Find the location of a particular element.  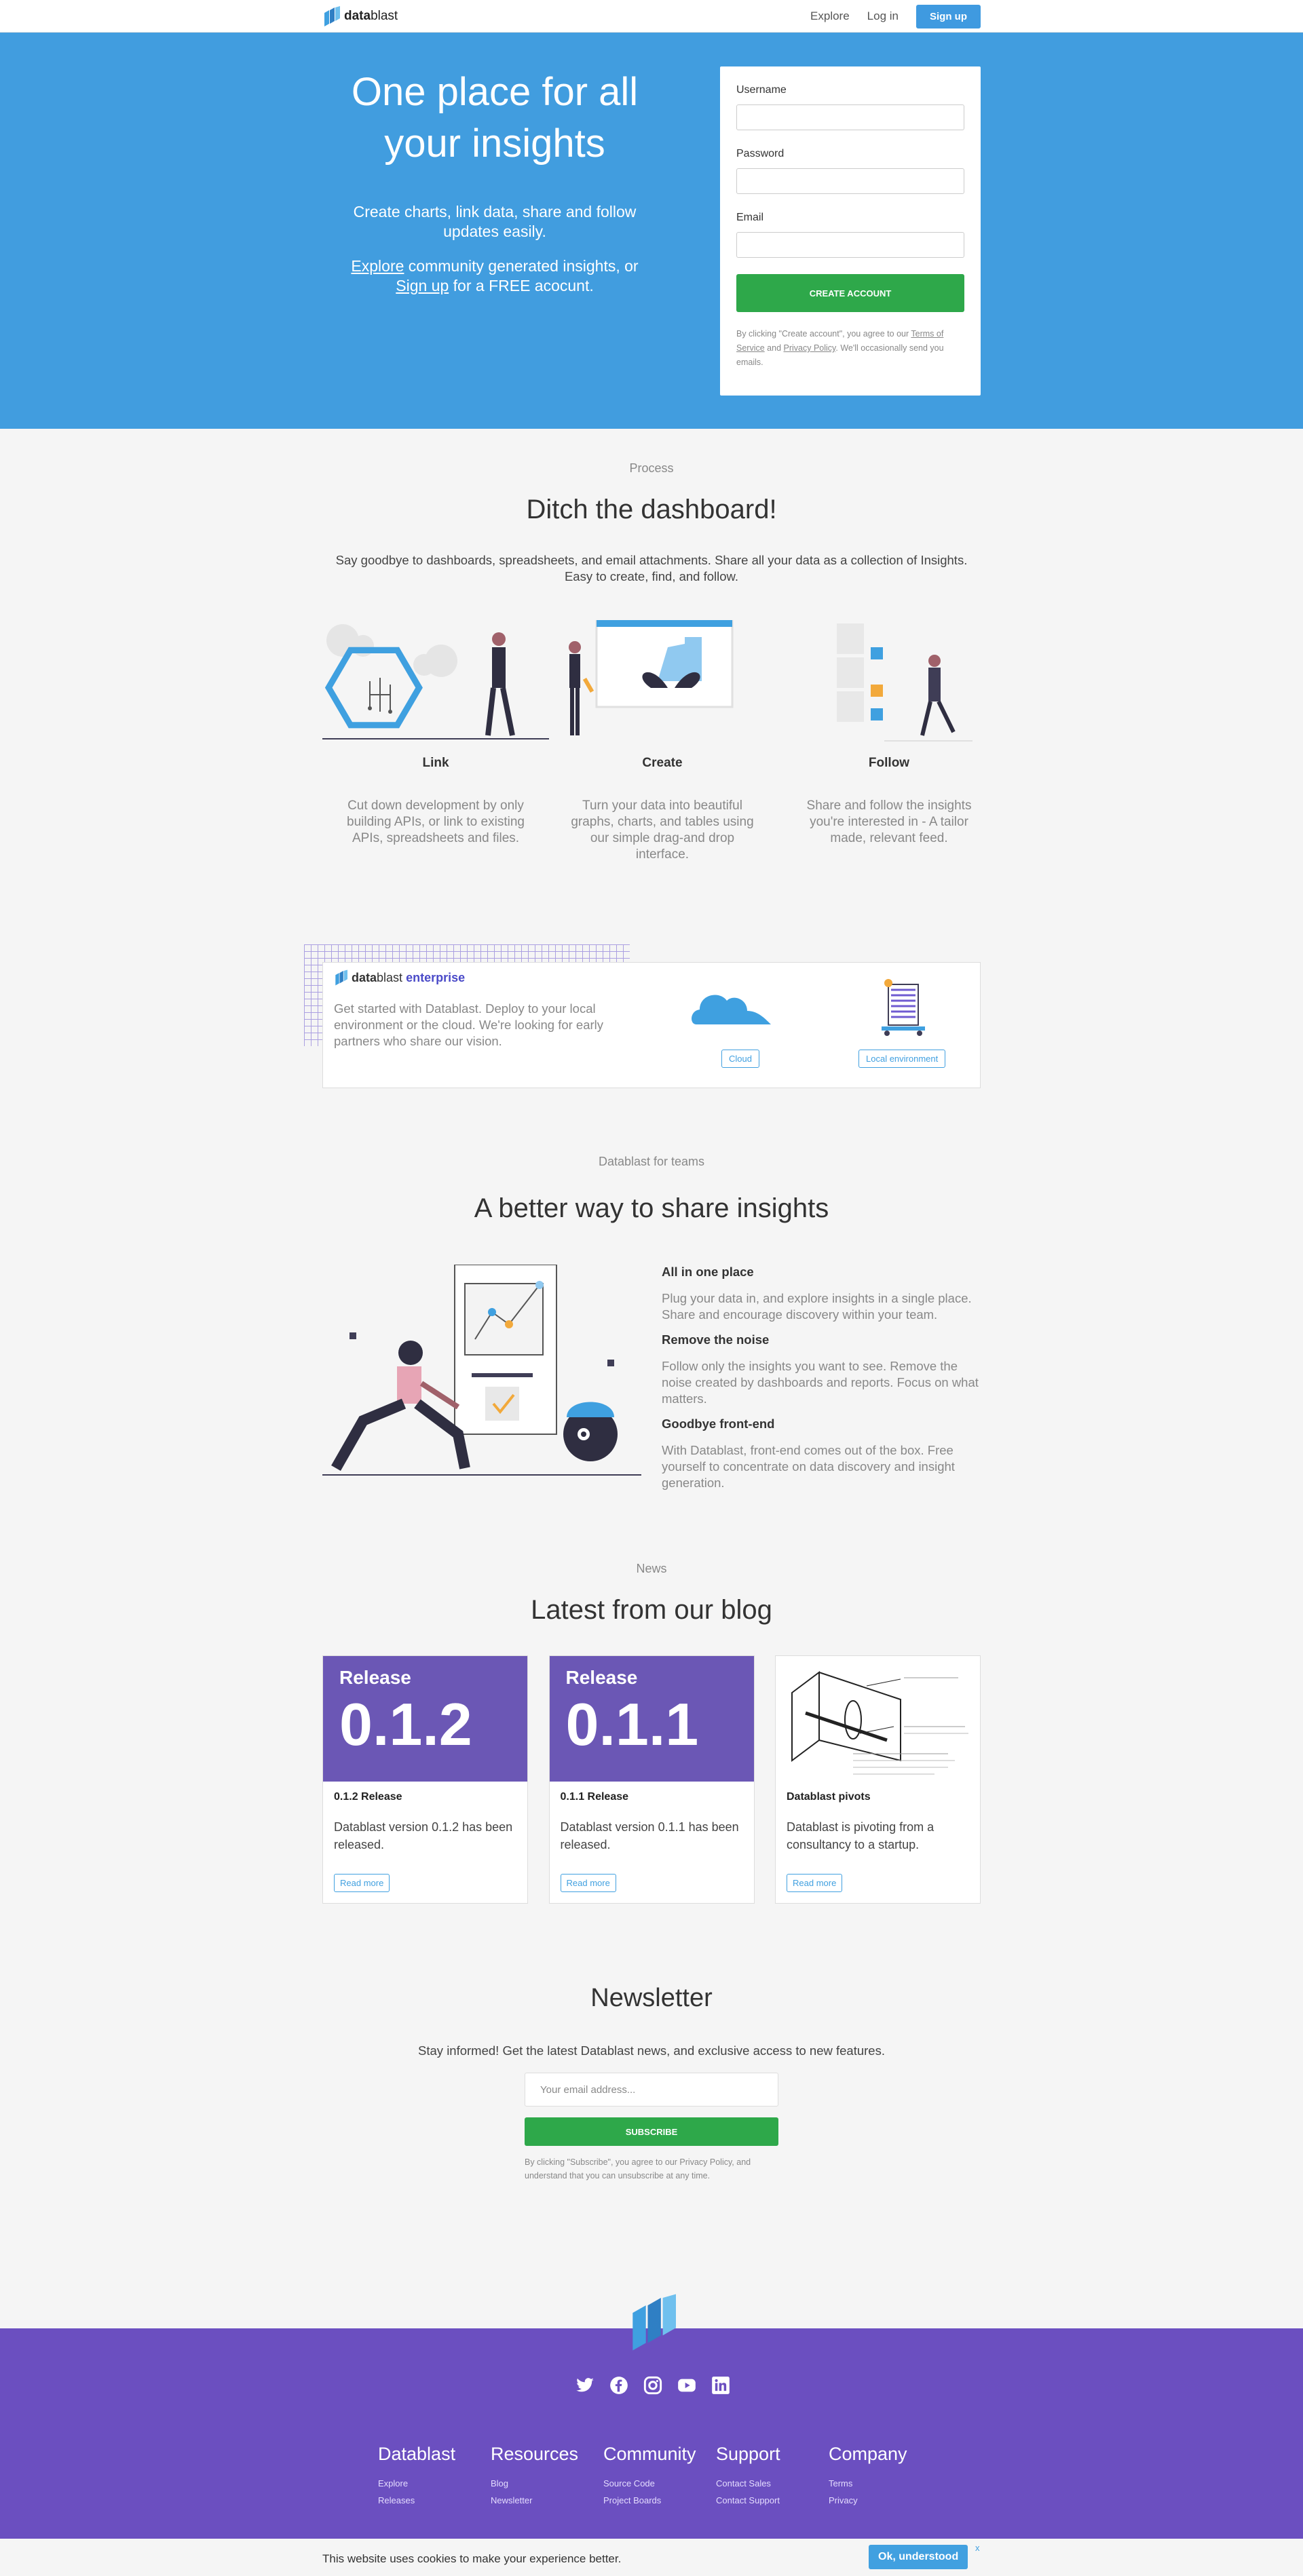

brand-bold: data is located at coordinates (357, 16).